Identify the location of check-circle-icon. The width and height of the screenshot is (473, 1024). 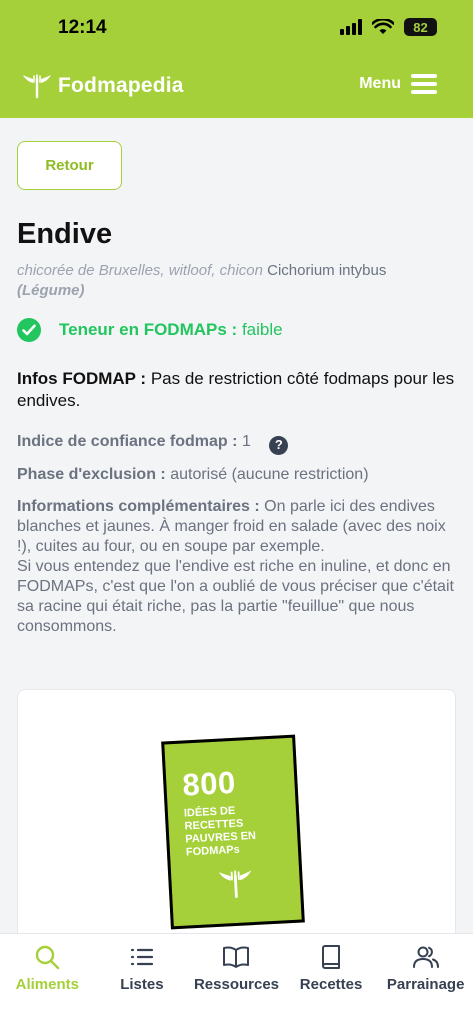
(29, 330).